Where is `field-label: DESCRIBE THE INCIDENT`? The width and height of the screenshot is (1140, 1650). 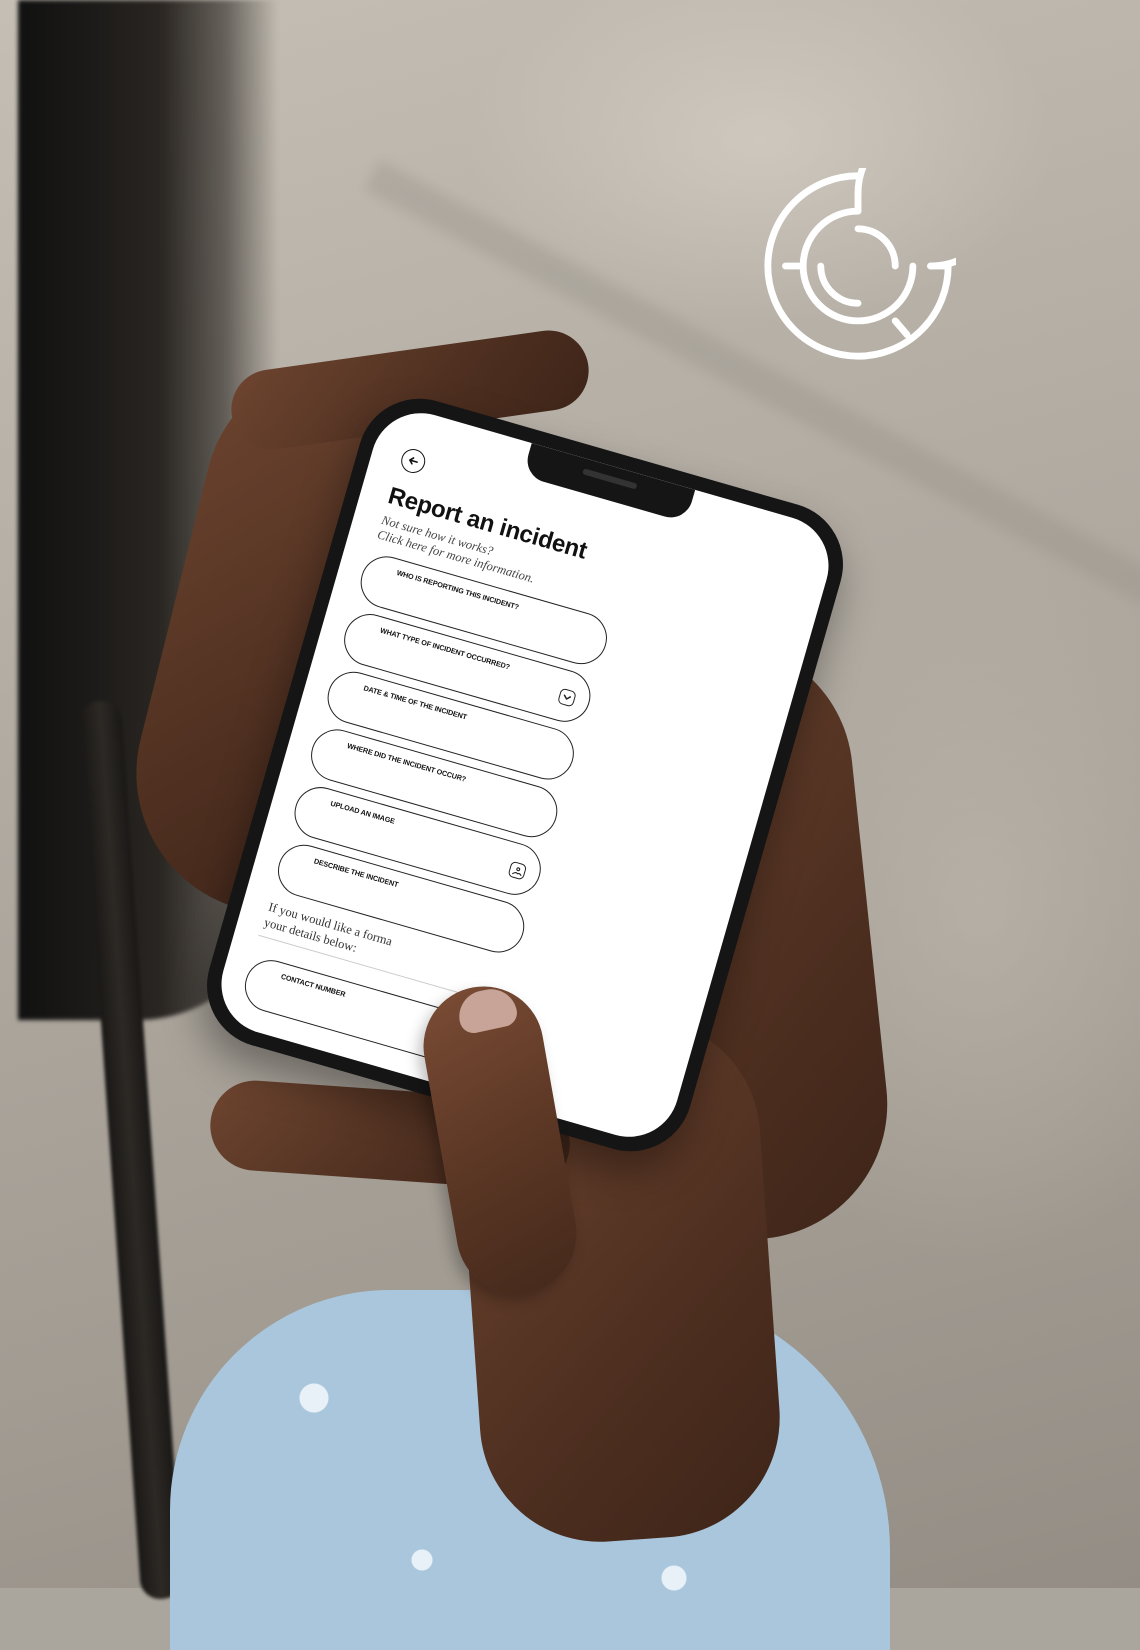 field-label: DESCRIBE THE INCIDENT is located at coordinates (356, 873).